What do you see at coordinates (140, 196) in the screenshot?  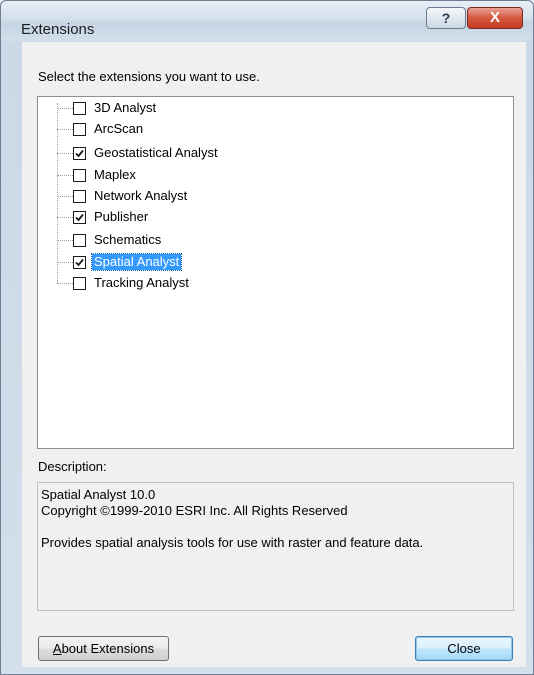 I see `extension-label: Network Analyst` at bounding box center [140, 196].